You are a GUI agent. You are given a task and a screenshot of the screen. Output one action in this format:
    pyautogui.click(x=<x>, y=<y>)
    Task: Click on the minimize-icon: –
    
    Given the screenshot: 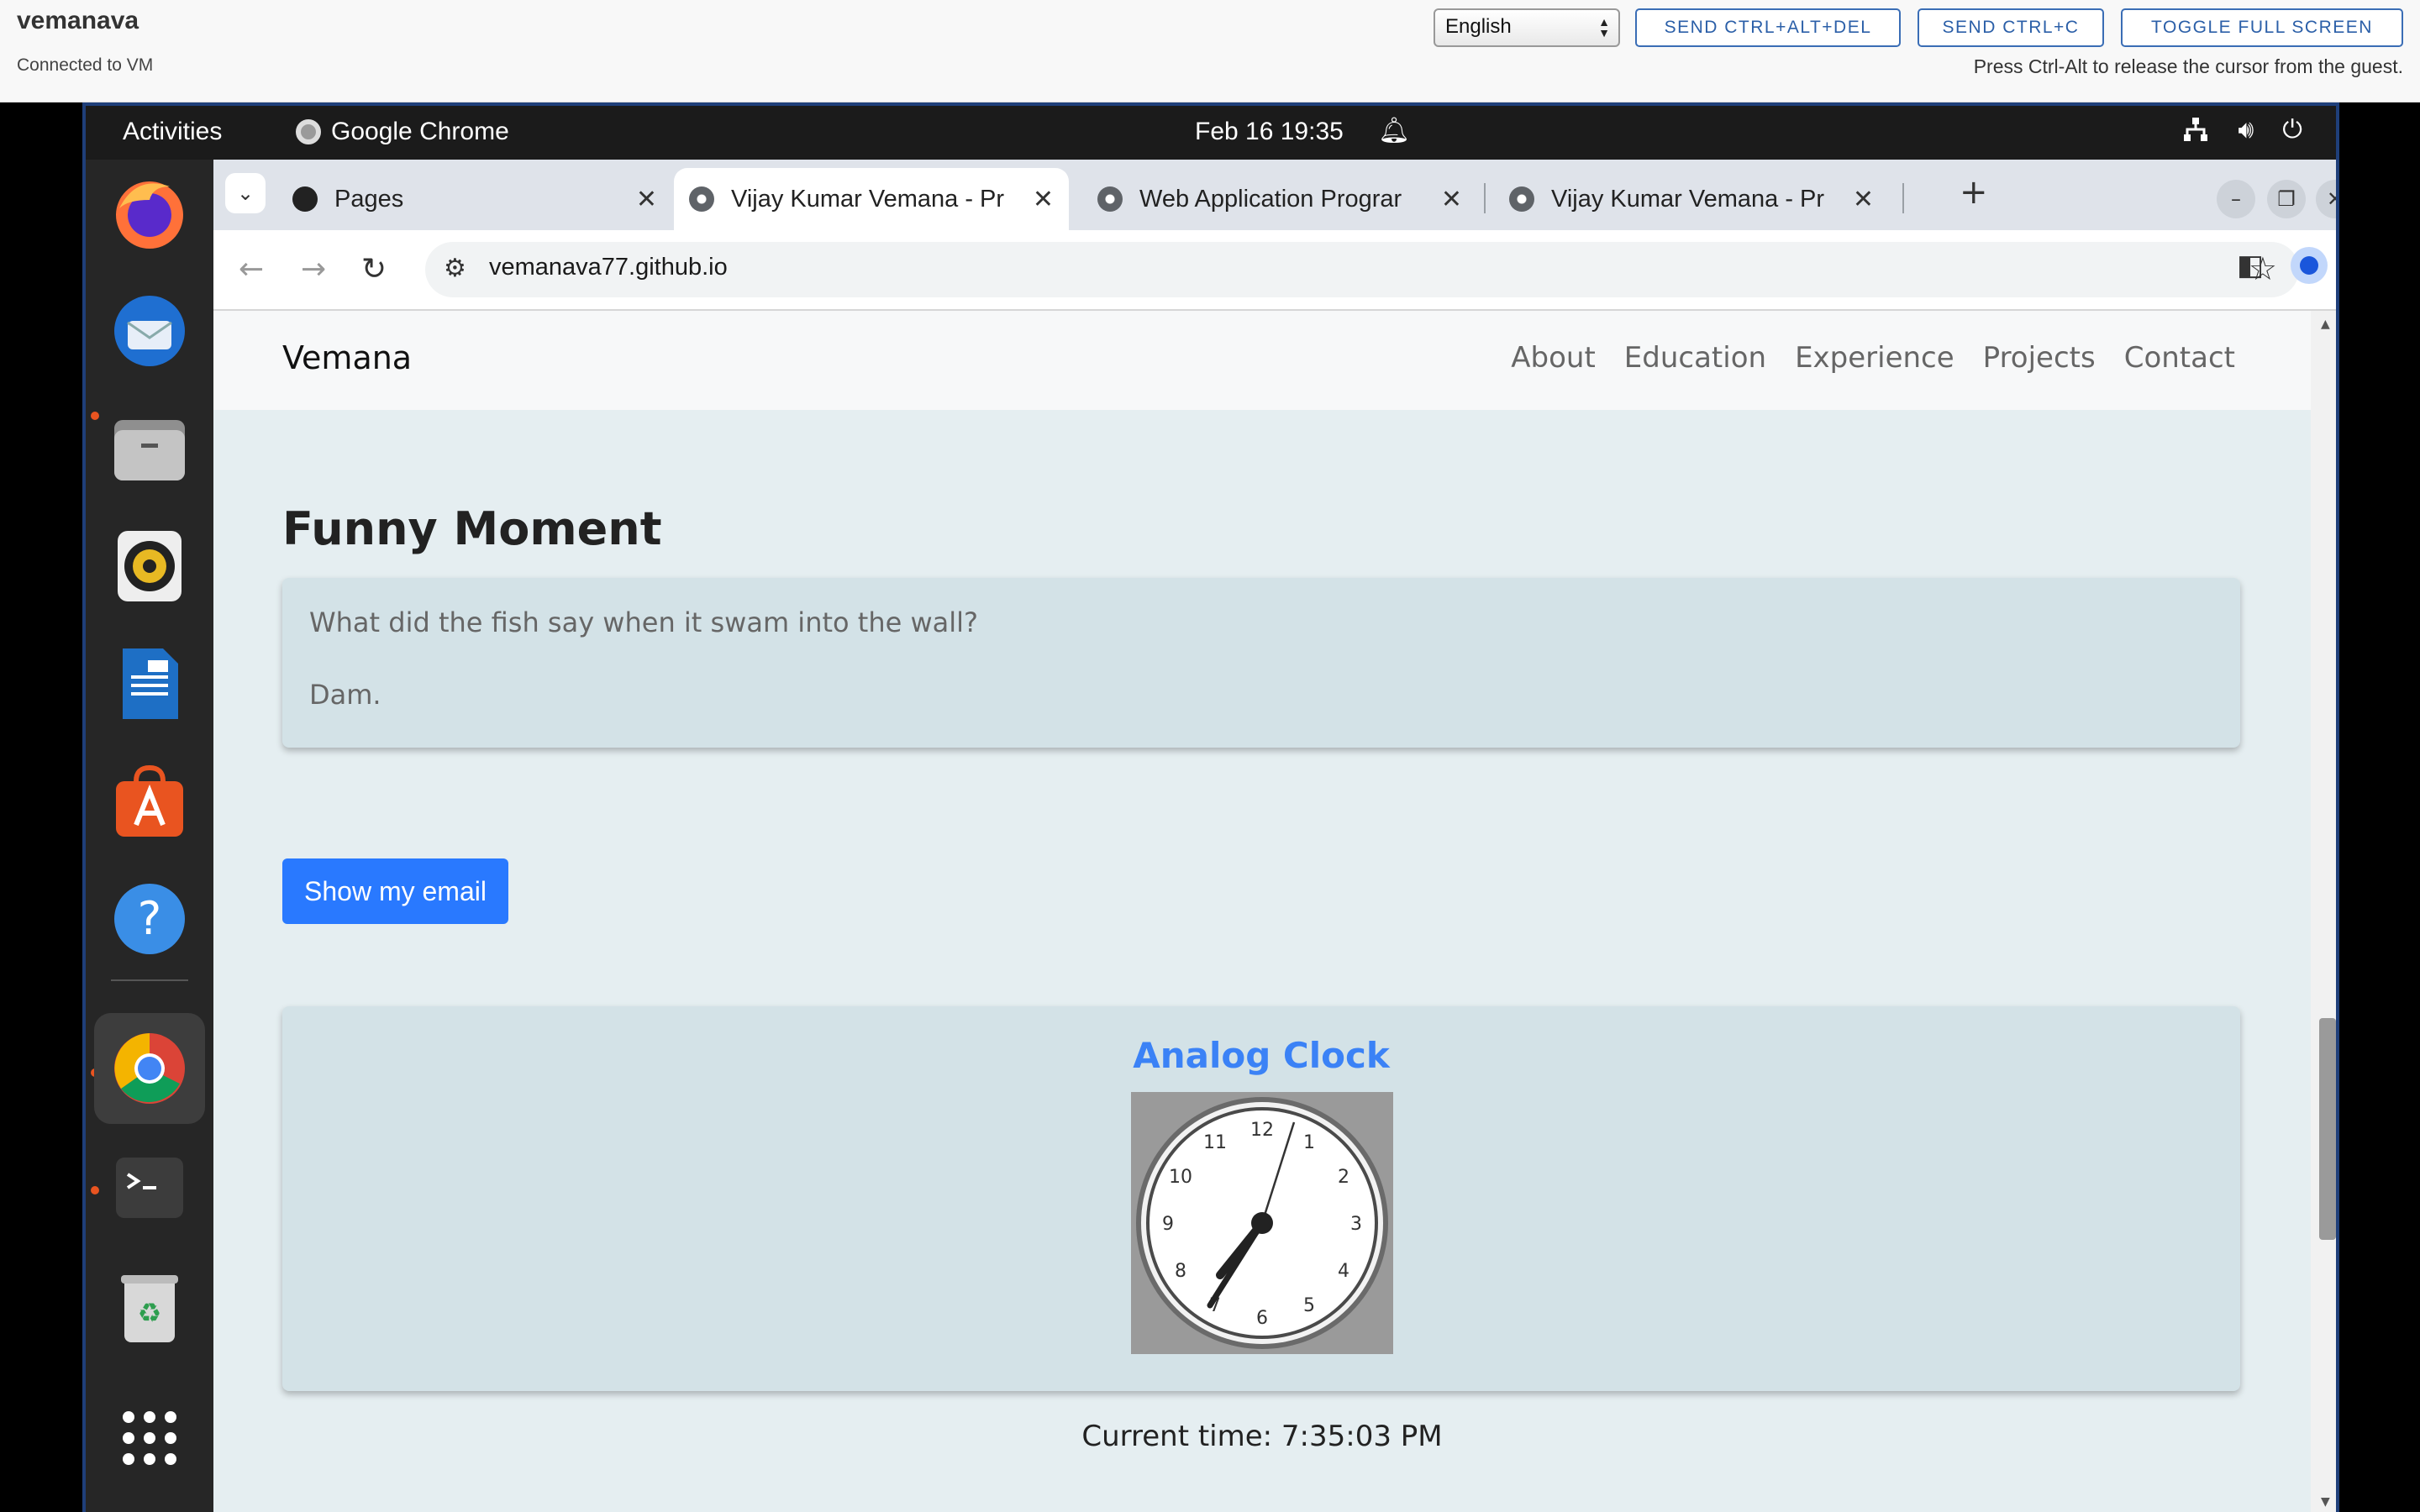 What is the action you would take?
    pyautogui.click(x=2236, y=199)
    